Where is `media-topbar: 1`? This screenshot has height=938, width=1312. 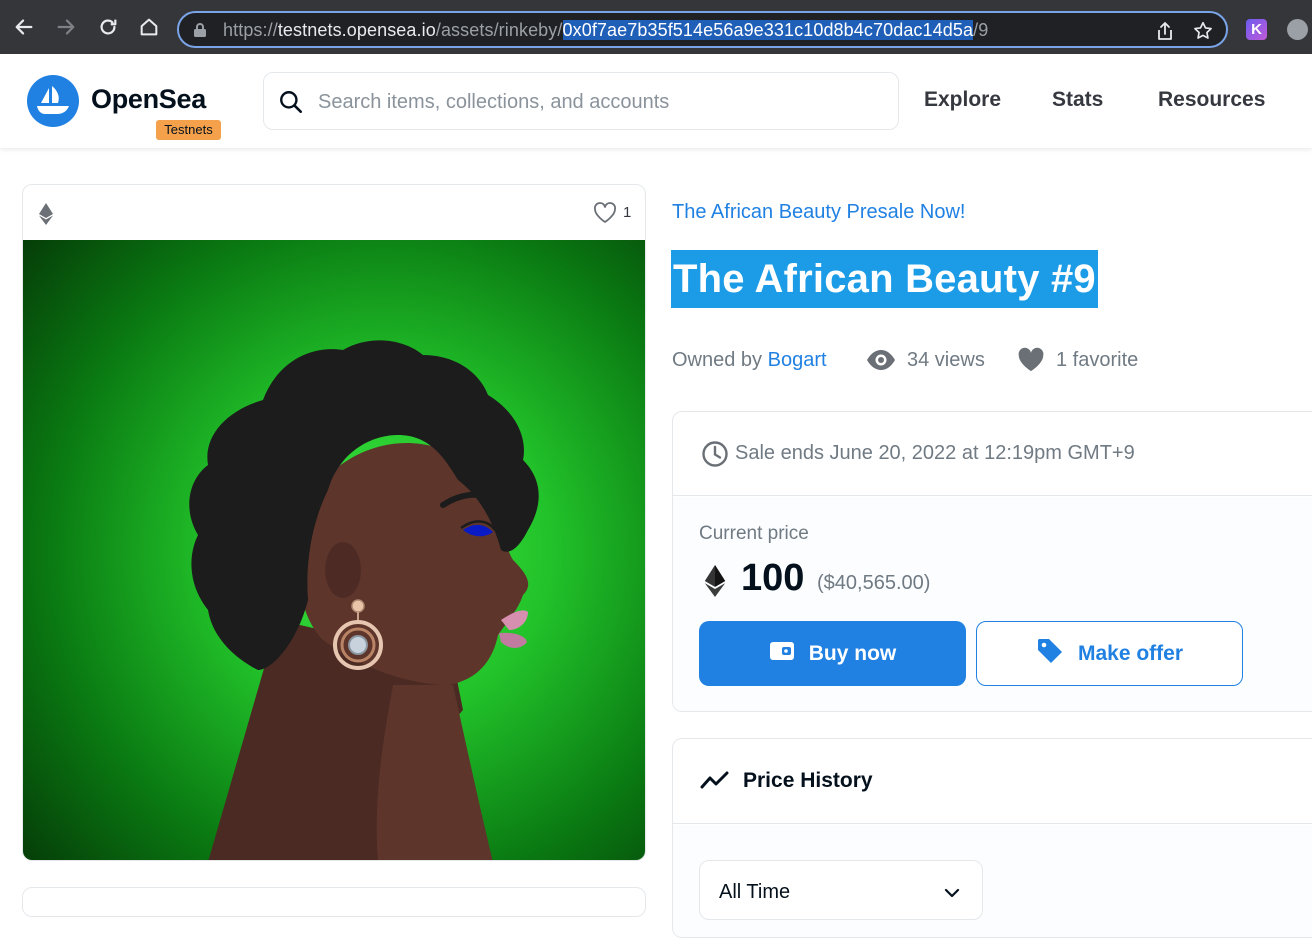 media-topbar: 1 is located at coordinates (334, 212).